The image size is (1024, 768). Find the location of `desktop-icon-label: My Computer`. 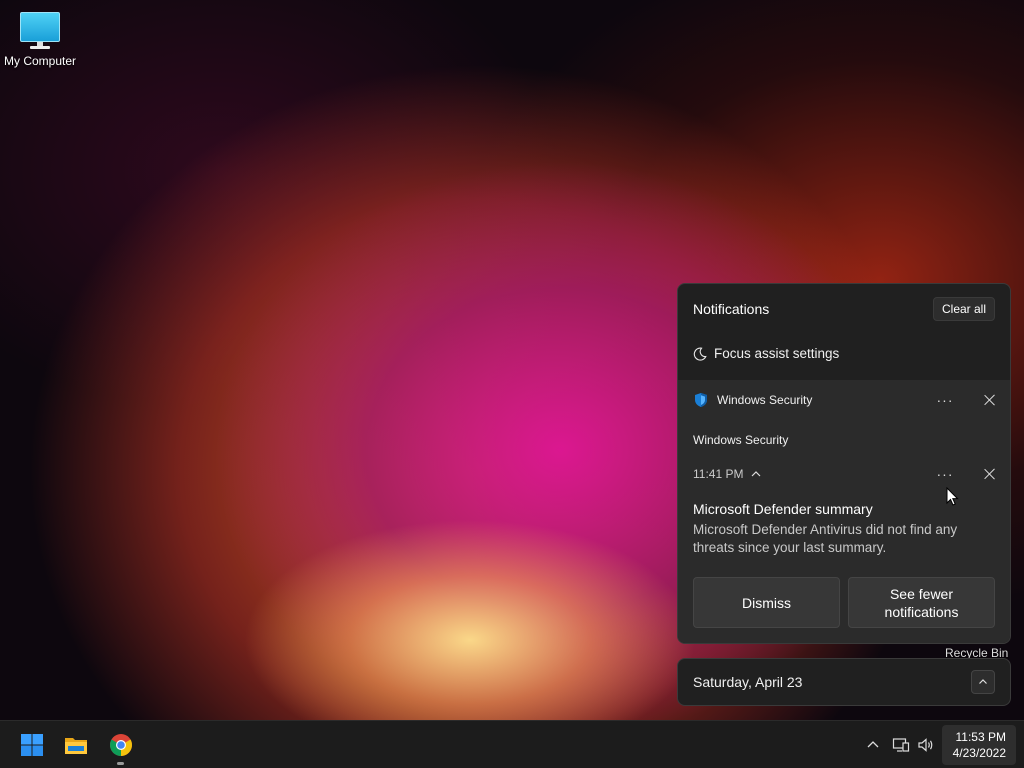

desktop-icon-label: My Computer is located at coordinates (40, 61).